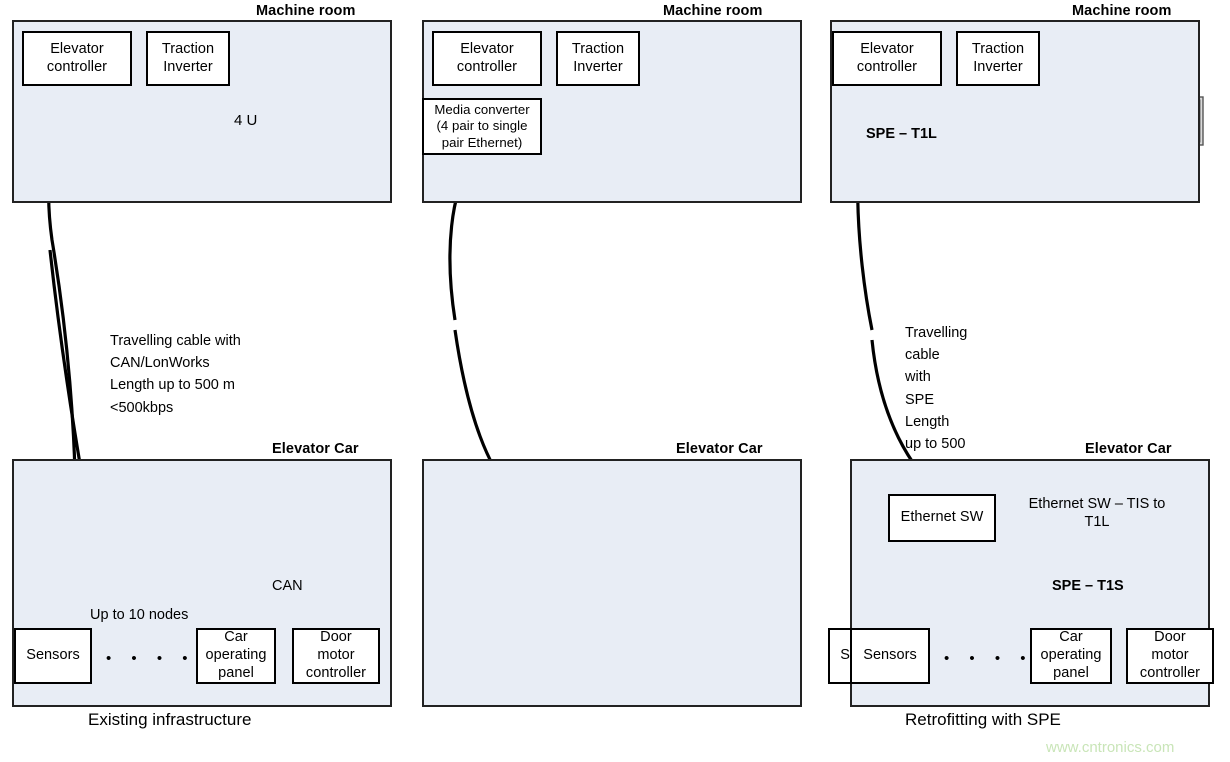 The height and width of the screenshot is (762, 1230). Describe the element at coordinates (901, 134) in the screenshot. I see `spe-t1l-label: SPE – T1L` at that location.